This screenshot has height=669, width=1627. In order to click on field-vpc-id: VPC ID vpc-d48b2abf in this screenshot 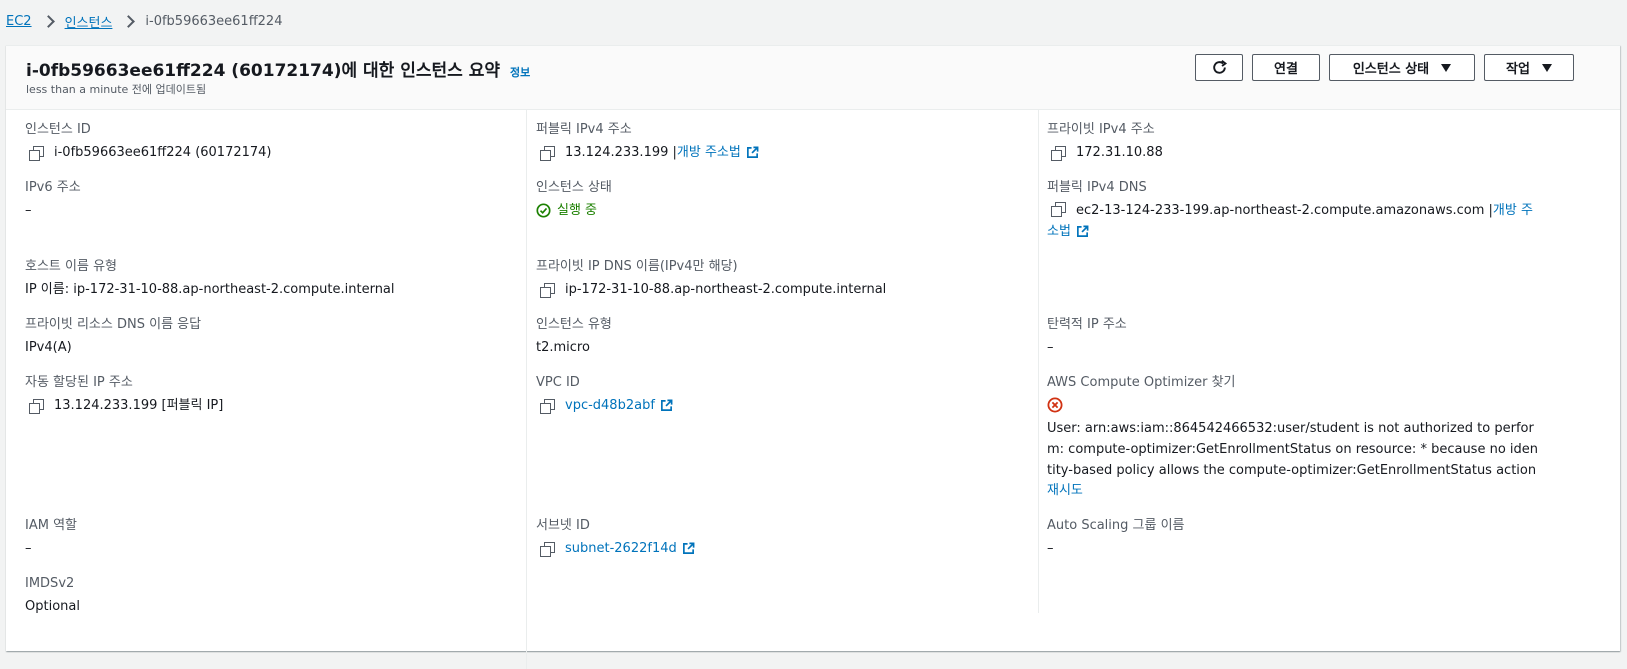, I will do `click(604, 395)`.